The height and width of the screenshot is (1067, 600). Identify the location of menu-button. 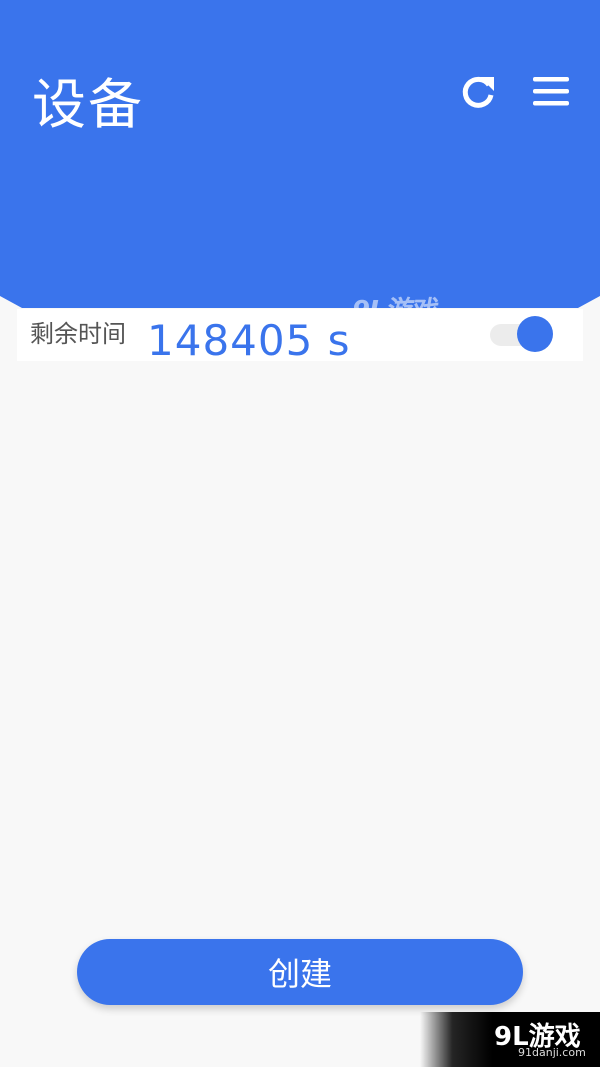
(549, 91).